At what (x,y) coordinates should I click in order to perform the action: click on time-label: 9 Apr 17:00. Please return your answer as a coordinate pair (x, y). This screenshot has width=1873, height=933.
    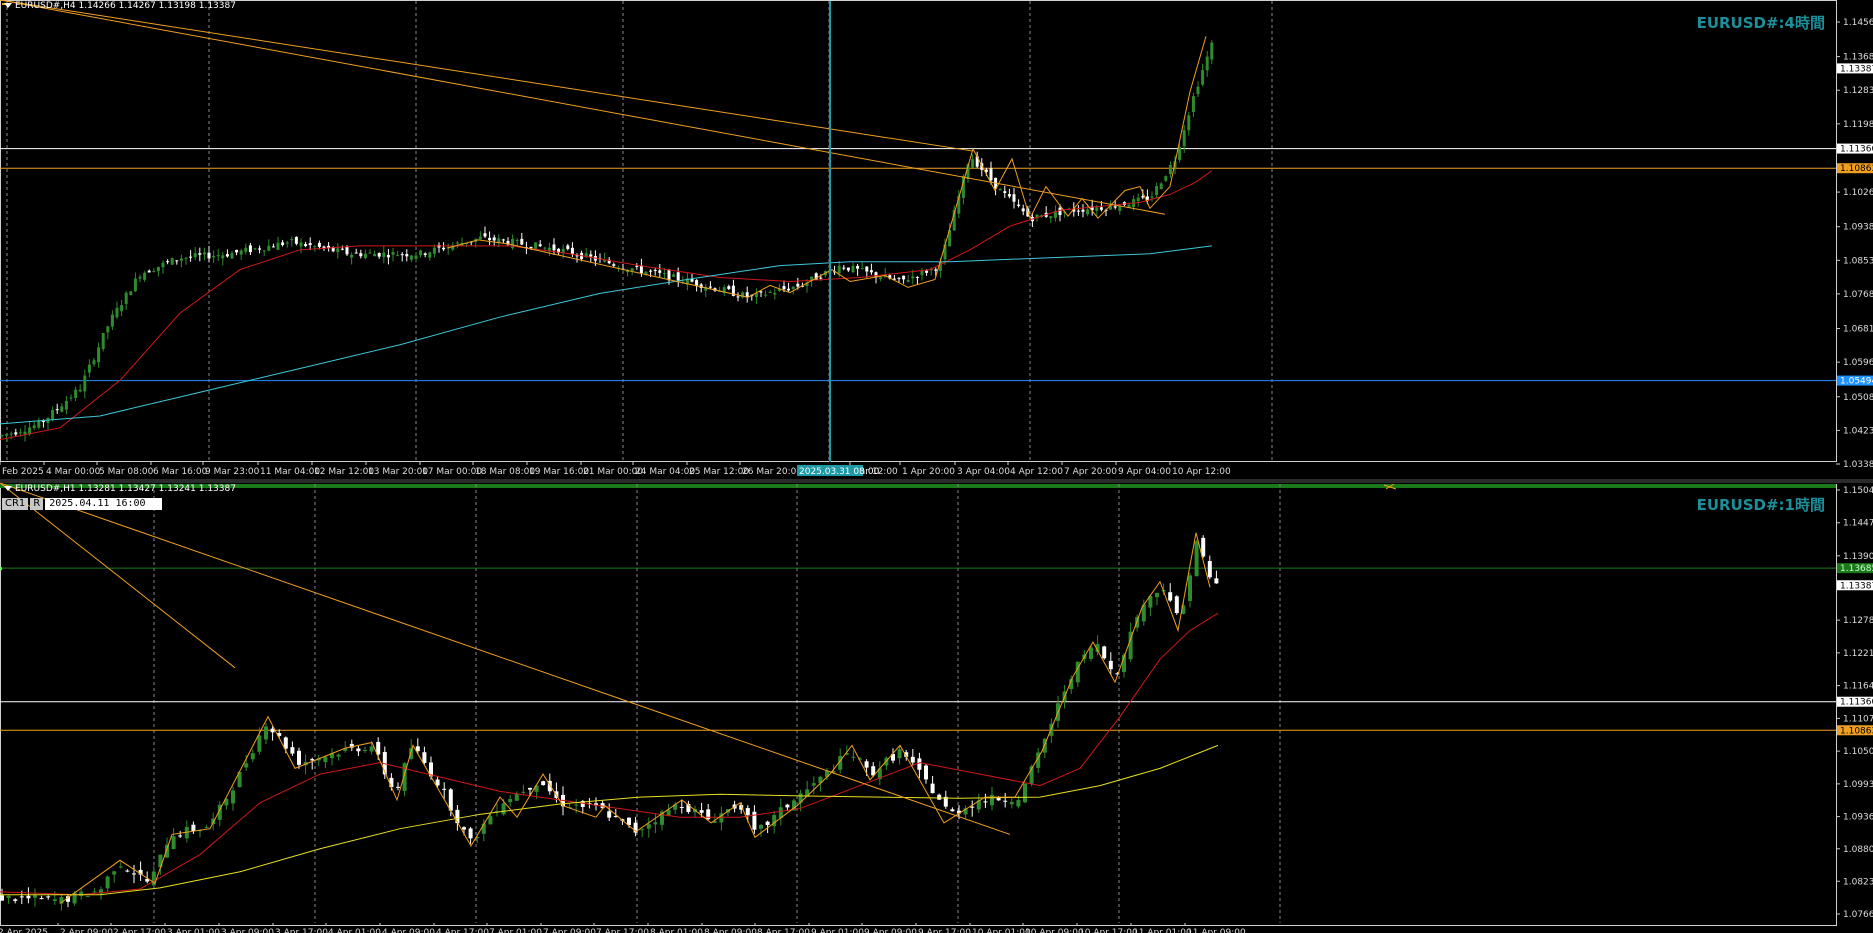
    Looking at the image, I should click on (944, 930).